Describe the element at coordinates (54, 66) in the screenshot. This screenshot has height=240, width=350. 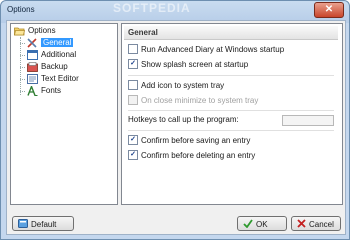
I see `tree-item-label: Backup` at that location.